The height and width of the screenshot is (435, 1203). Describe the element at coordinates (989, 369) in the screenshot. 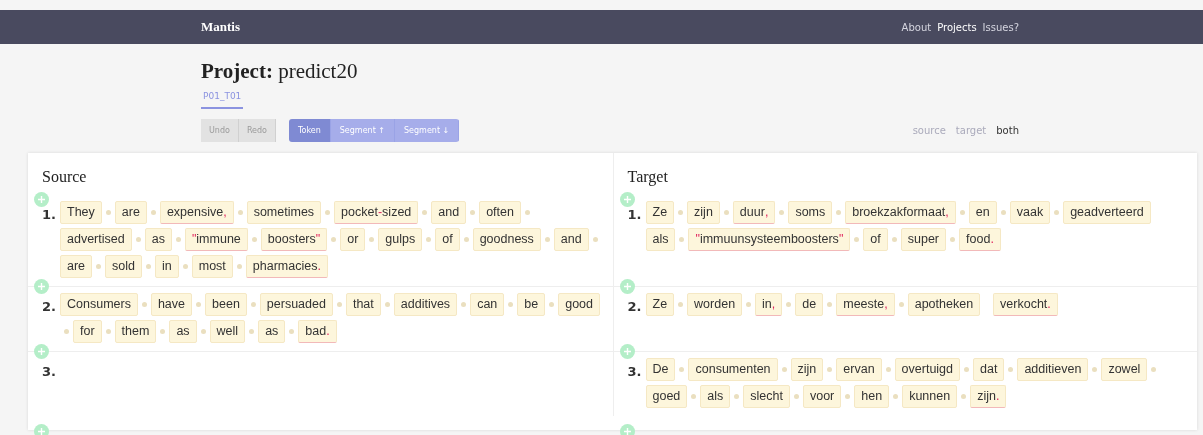

I see `token: dat` at that location.